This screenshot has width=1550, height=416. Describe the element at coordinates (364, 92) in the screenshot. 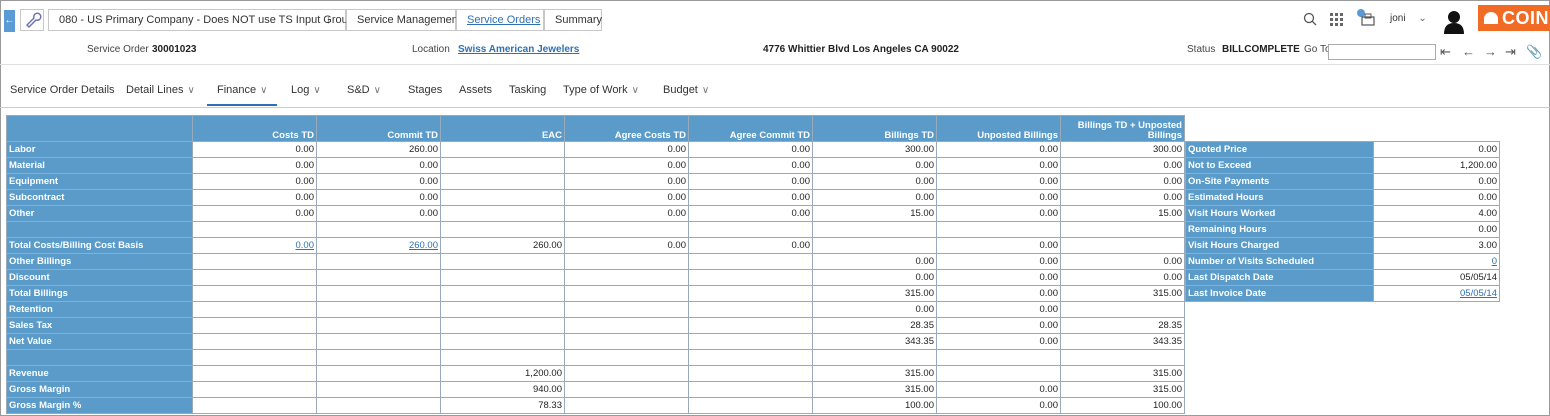

I see `tab-s-d: S&D ∨` at that location.